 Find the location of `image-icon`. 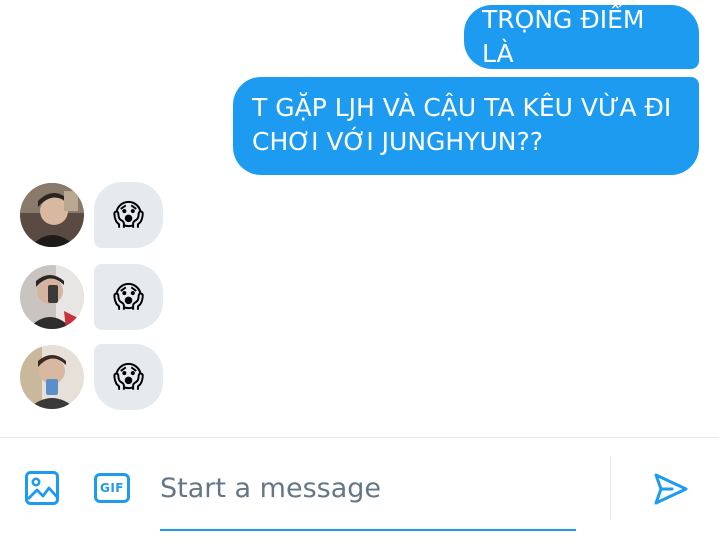

image-icon is located at coordinates (42, 488).